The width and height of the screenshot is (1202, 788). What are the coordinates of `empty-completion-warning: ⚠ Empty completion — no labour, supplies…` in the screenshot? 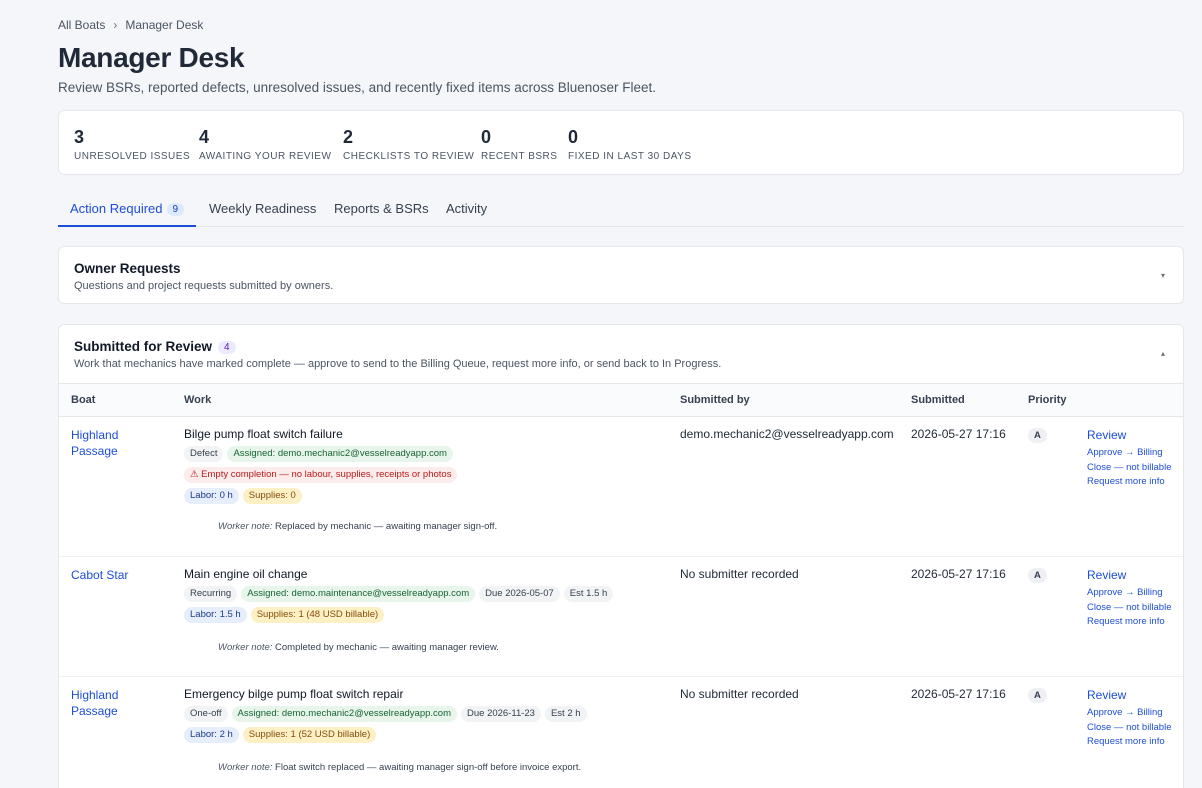 It's located at (321, 475).